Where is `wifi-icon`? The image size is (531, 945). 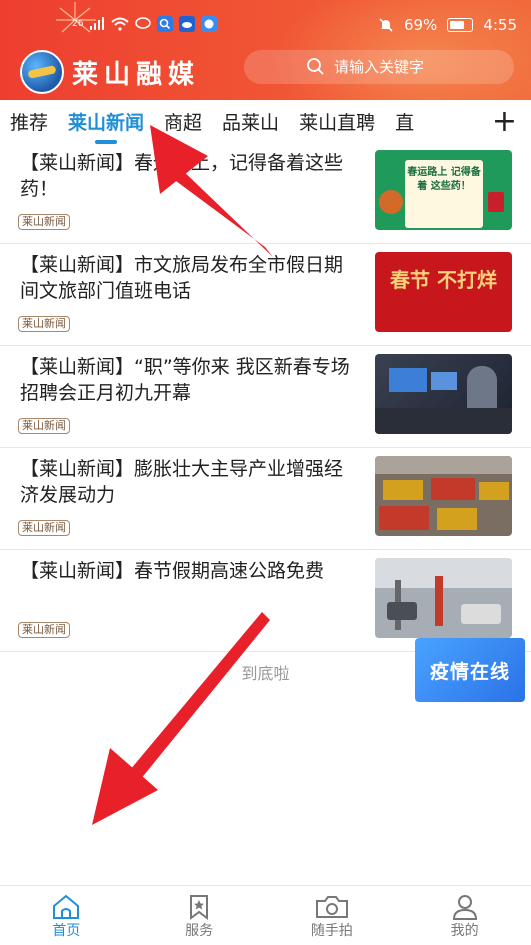
wifi-icon is located at coordinates (120, 24).